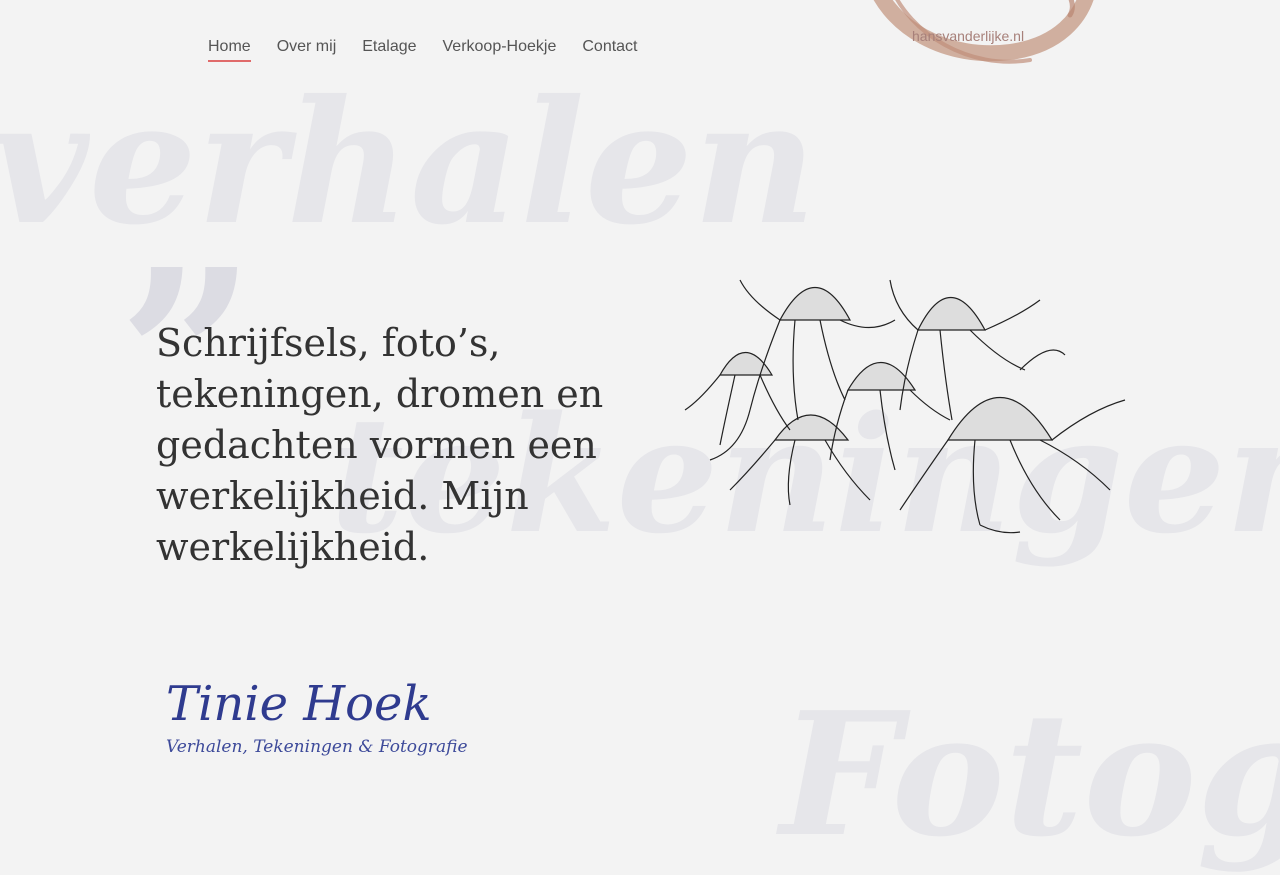  Describe the element at coordinates (968, 36) in the screenshot. I see `logo-text: hansvanderlijke.nl` at that location.